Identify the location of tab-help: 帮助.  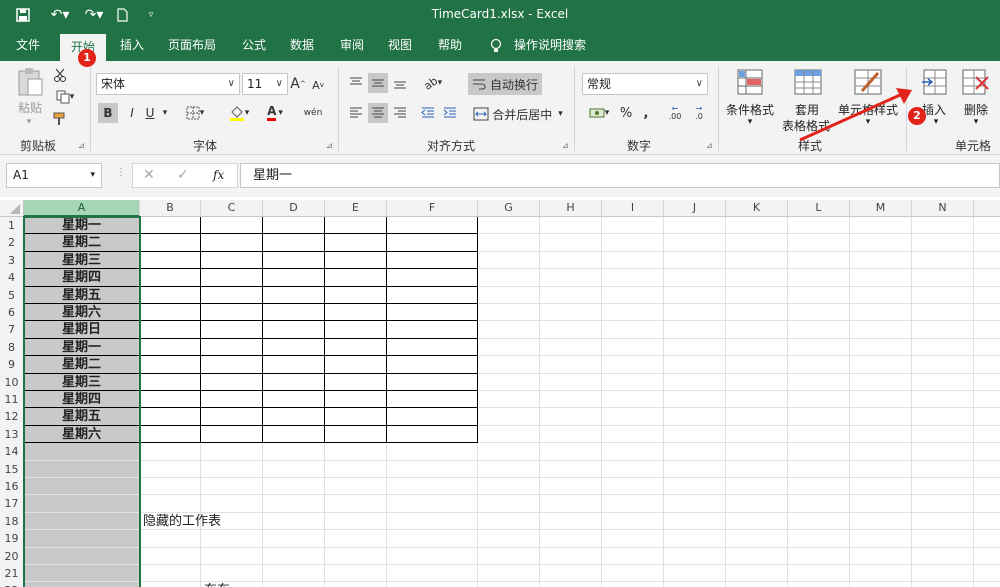
(450, 45).